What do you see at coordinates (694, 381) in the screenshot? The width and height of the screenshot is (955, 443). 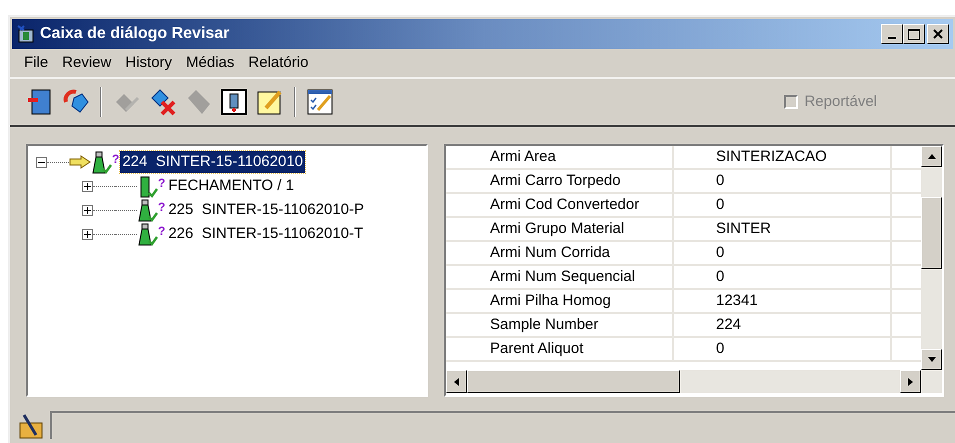 I see `horizontal-scrollbar` at bounding box center [694, 381].